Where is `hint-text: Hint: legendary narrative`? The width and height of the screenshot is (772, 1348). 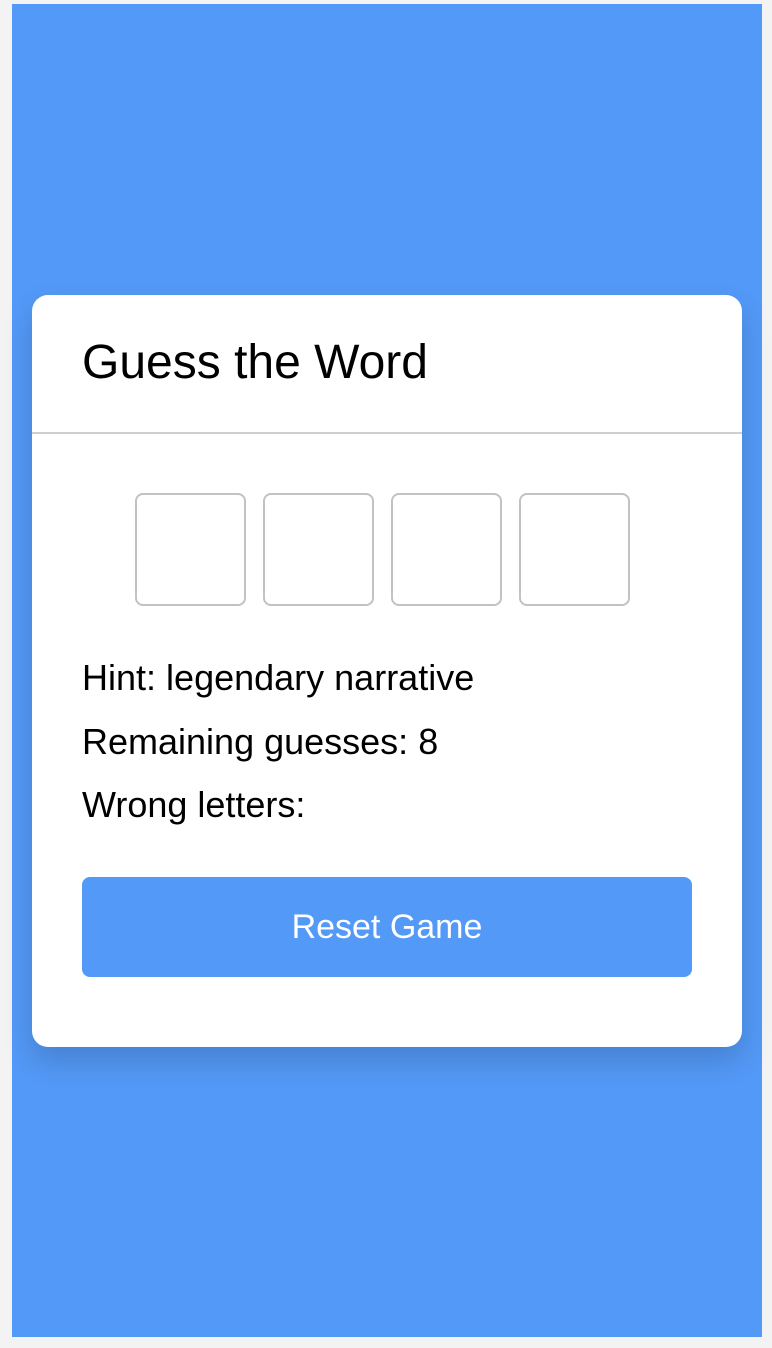
hint-text: Hint: legendary narrative is located at coordinates (278, 678).